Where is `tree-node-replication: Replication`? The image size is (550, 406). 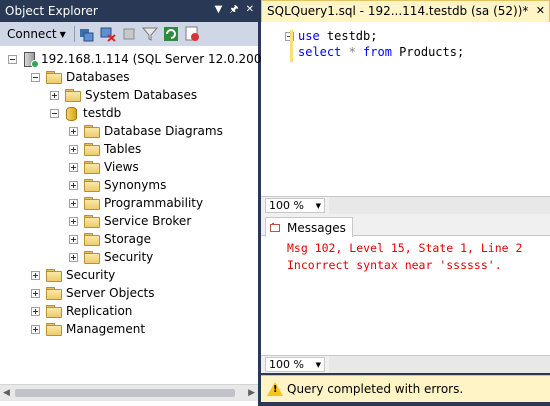 tree-node-replication: Replication is located at coordinates (81, 311).